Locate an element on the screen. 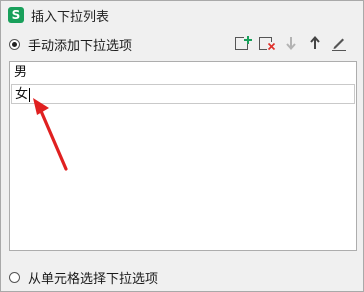 This screenshot has height=292, width=364. delete-item-icon is located at coordinates (267, 44).